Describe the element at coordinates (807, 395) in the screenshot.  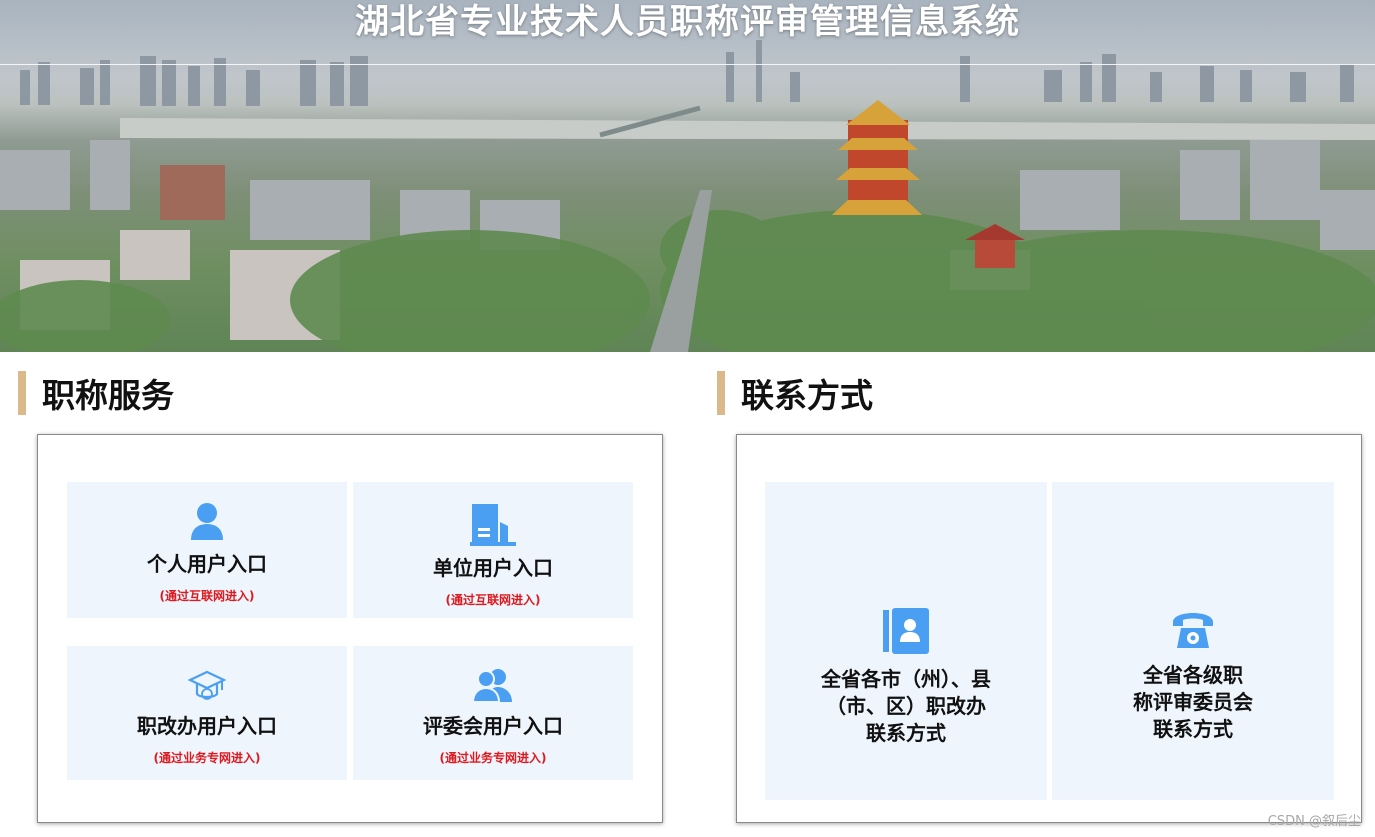
I see `contact-title: 联系方式` at that location.